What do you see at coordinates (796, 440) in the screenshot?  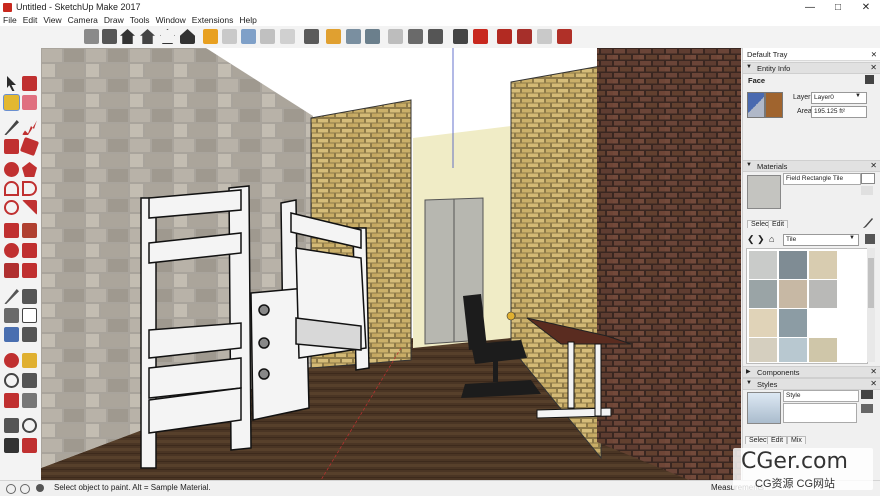 I see `styles-tab-mix: Mix` at bounding box center [796, 440].